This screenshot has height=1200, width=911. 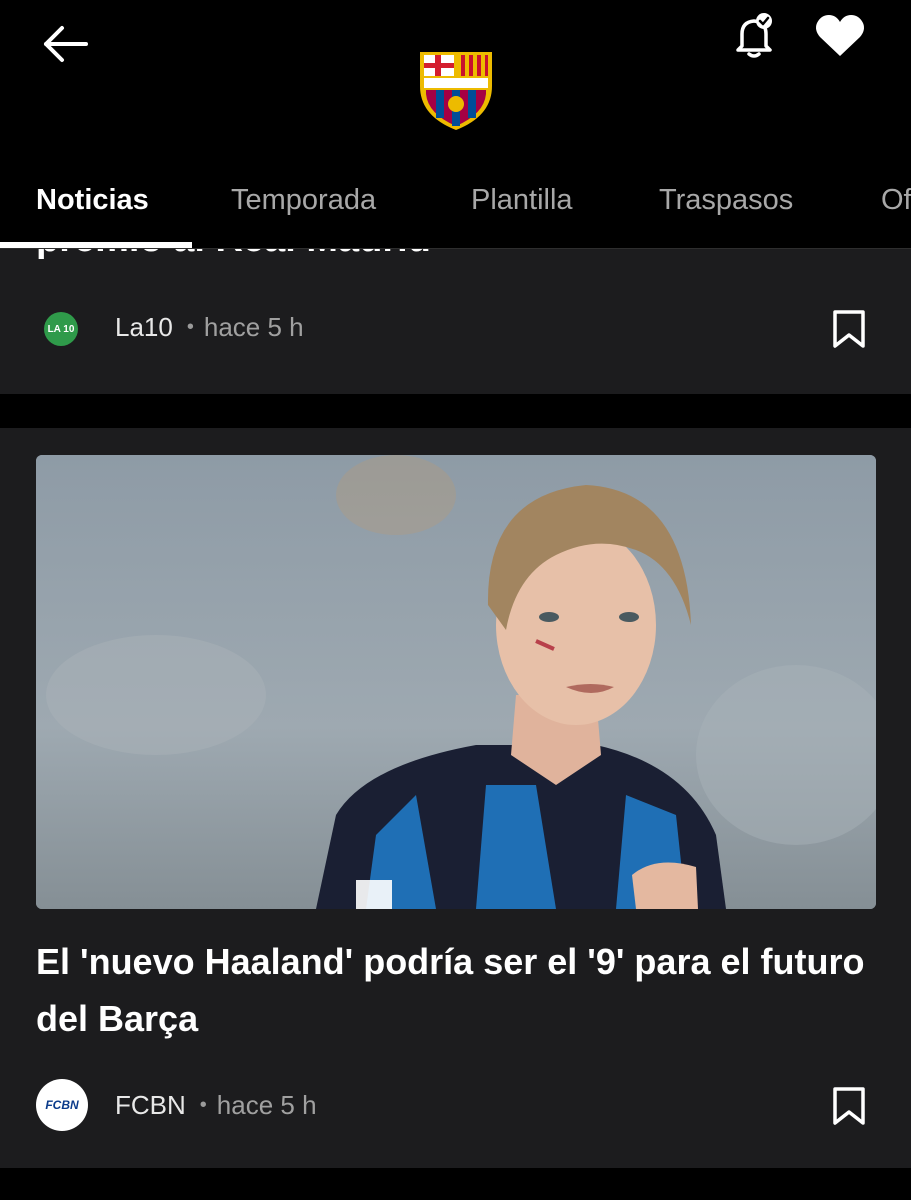 I want to click on top-bar, so click(x=455, y=85).